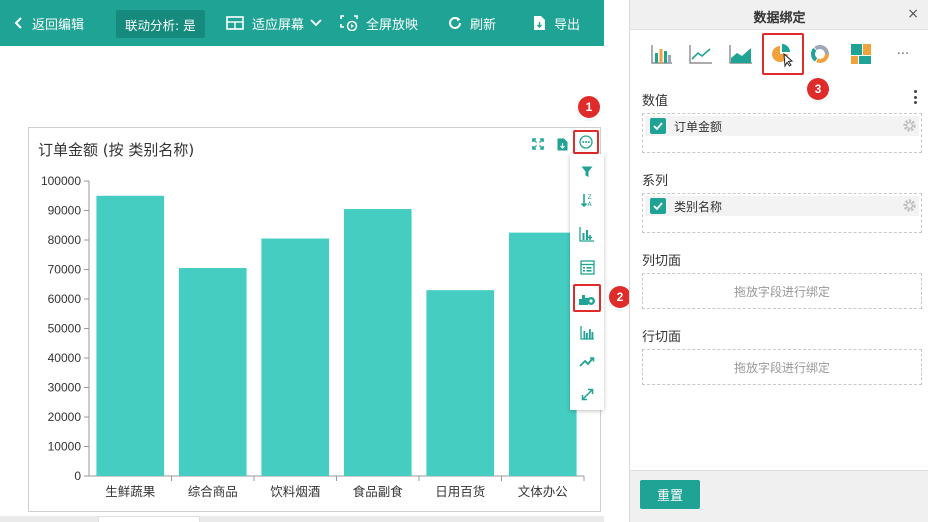 The height and width of the screenshot is (522, 928). Describe the element at coordinates (149, 519) in the screenshot. I see `sheet-tab` at that location.